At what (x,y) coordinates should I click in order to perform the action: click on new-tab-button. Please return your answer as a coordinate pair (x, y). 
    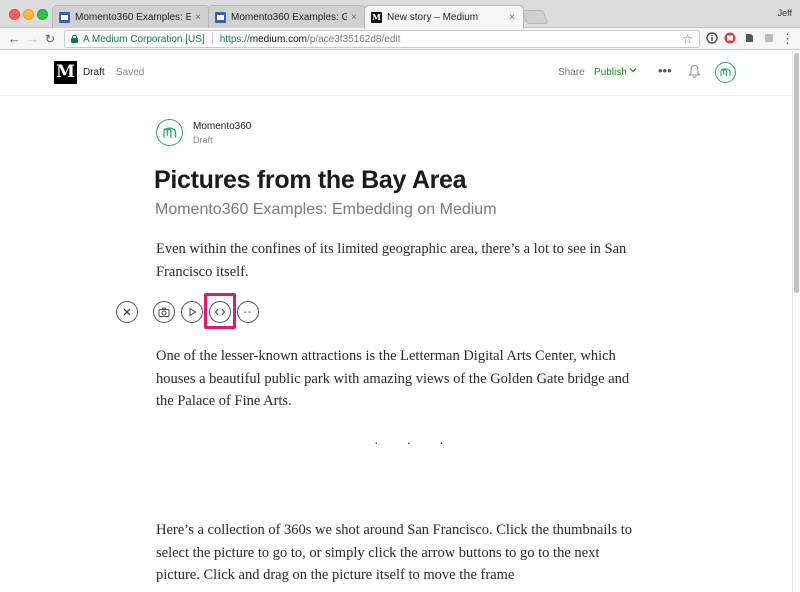
    Looking at the image, I should click on (535, 17).